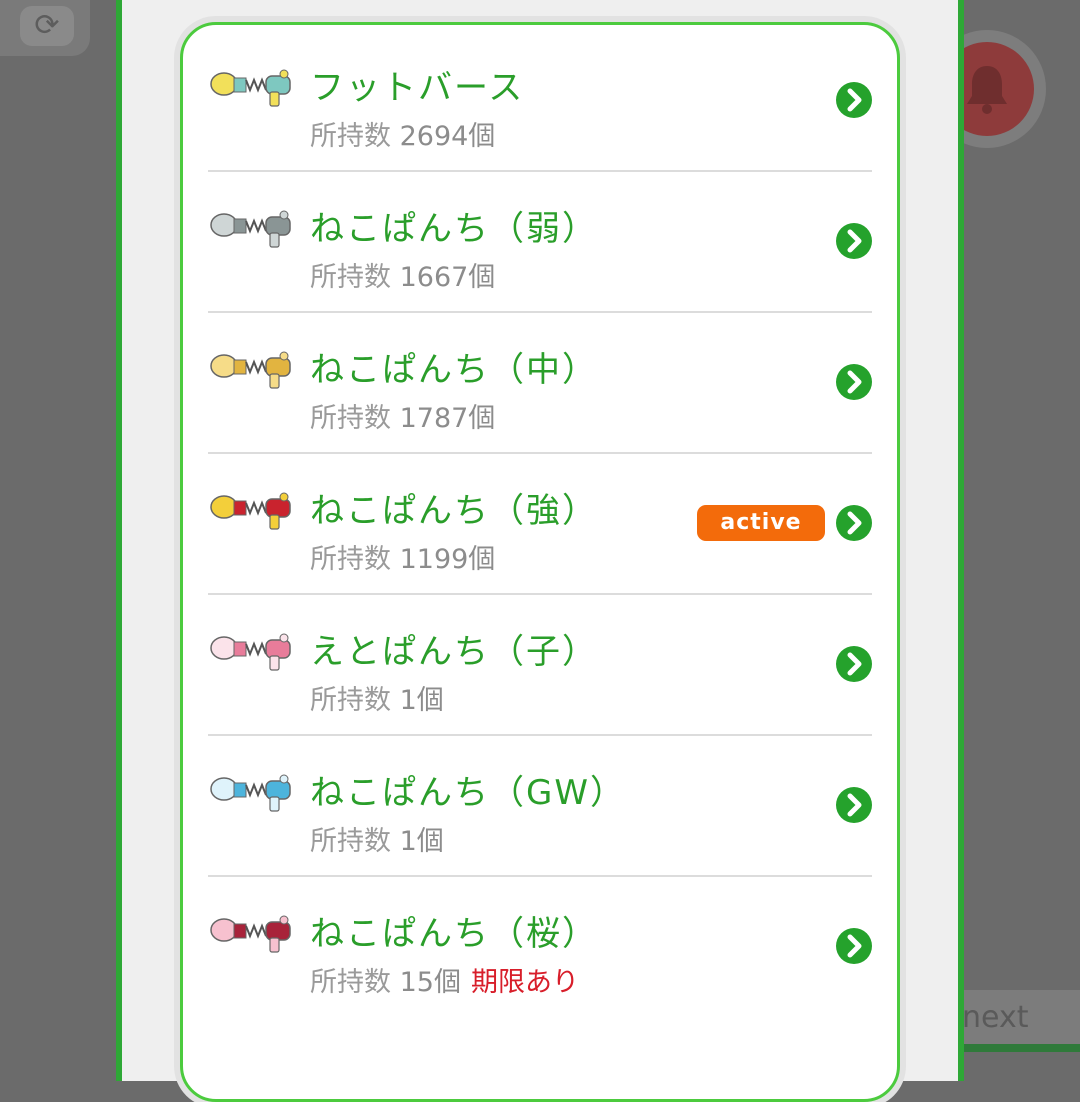 Image resolution: width=1080 pixels, height=1102 pixels. I want to click on item-name: ねこぱんち（中）, so click(454, 370).